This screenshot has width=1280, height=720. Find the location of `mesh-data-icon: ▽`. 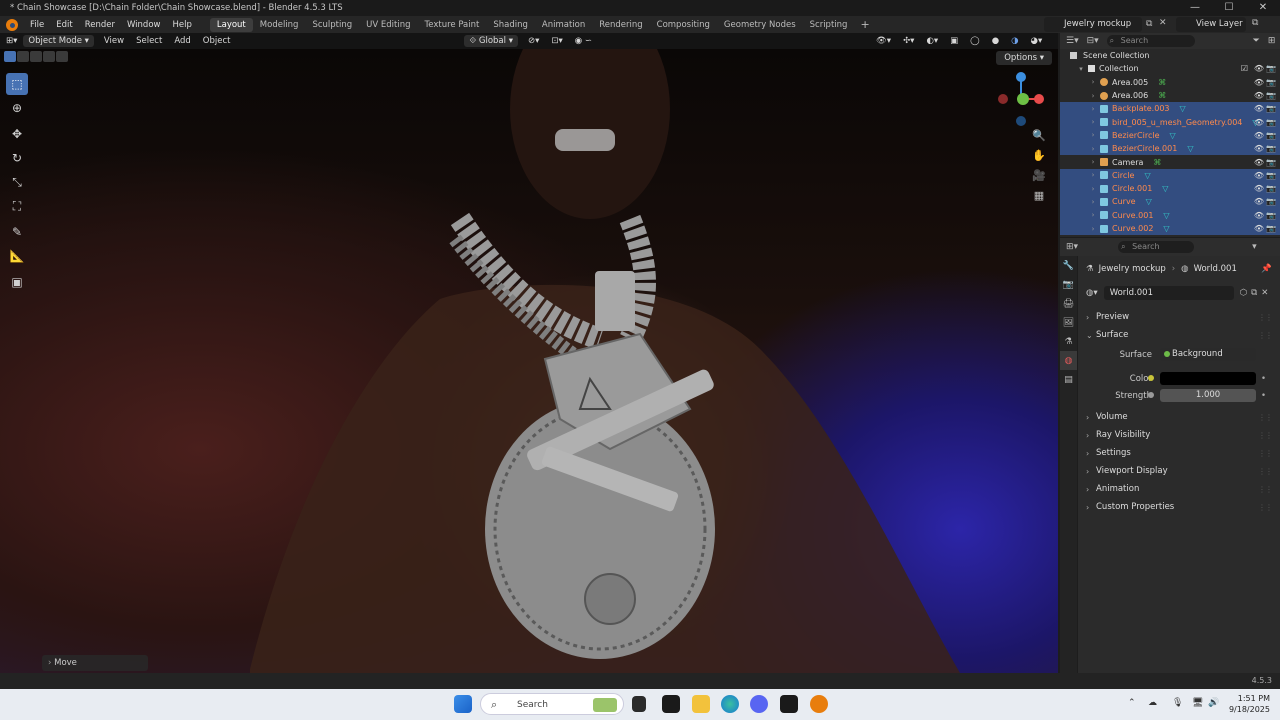

mesh-data-icon: ▽ is located at coordinates (1183, 108).